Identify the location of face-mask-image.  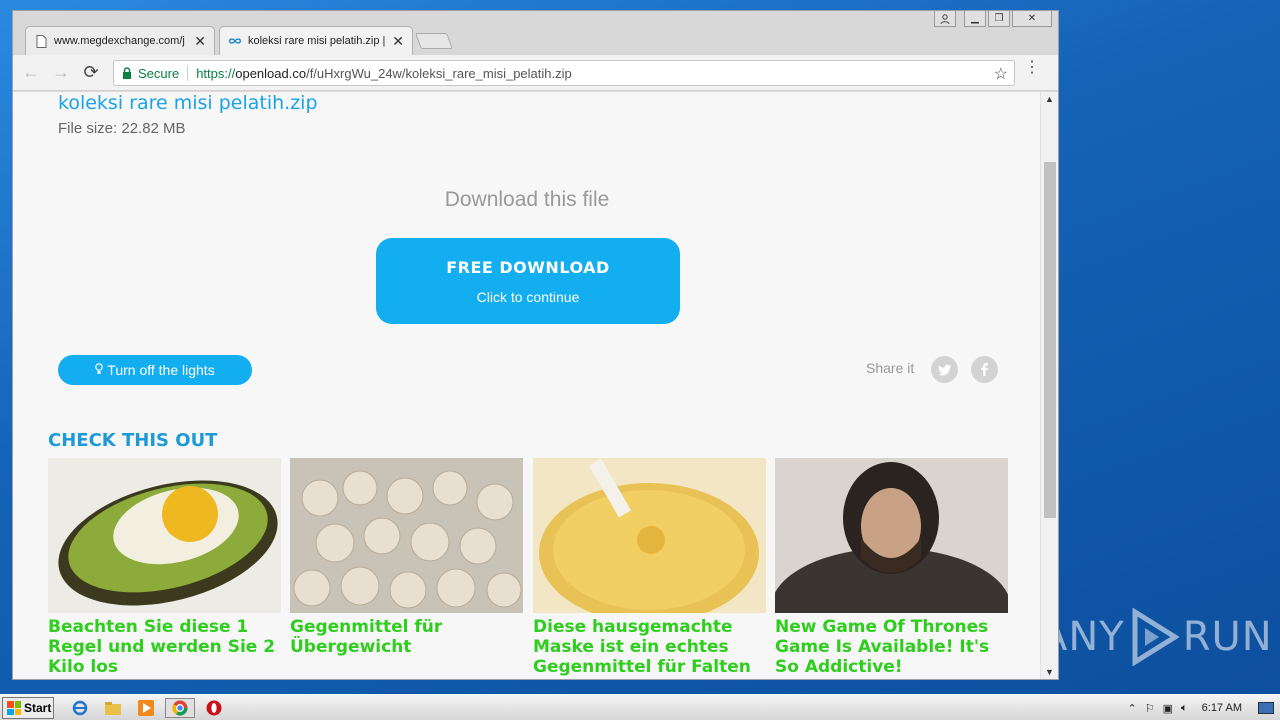
(649, 535).